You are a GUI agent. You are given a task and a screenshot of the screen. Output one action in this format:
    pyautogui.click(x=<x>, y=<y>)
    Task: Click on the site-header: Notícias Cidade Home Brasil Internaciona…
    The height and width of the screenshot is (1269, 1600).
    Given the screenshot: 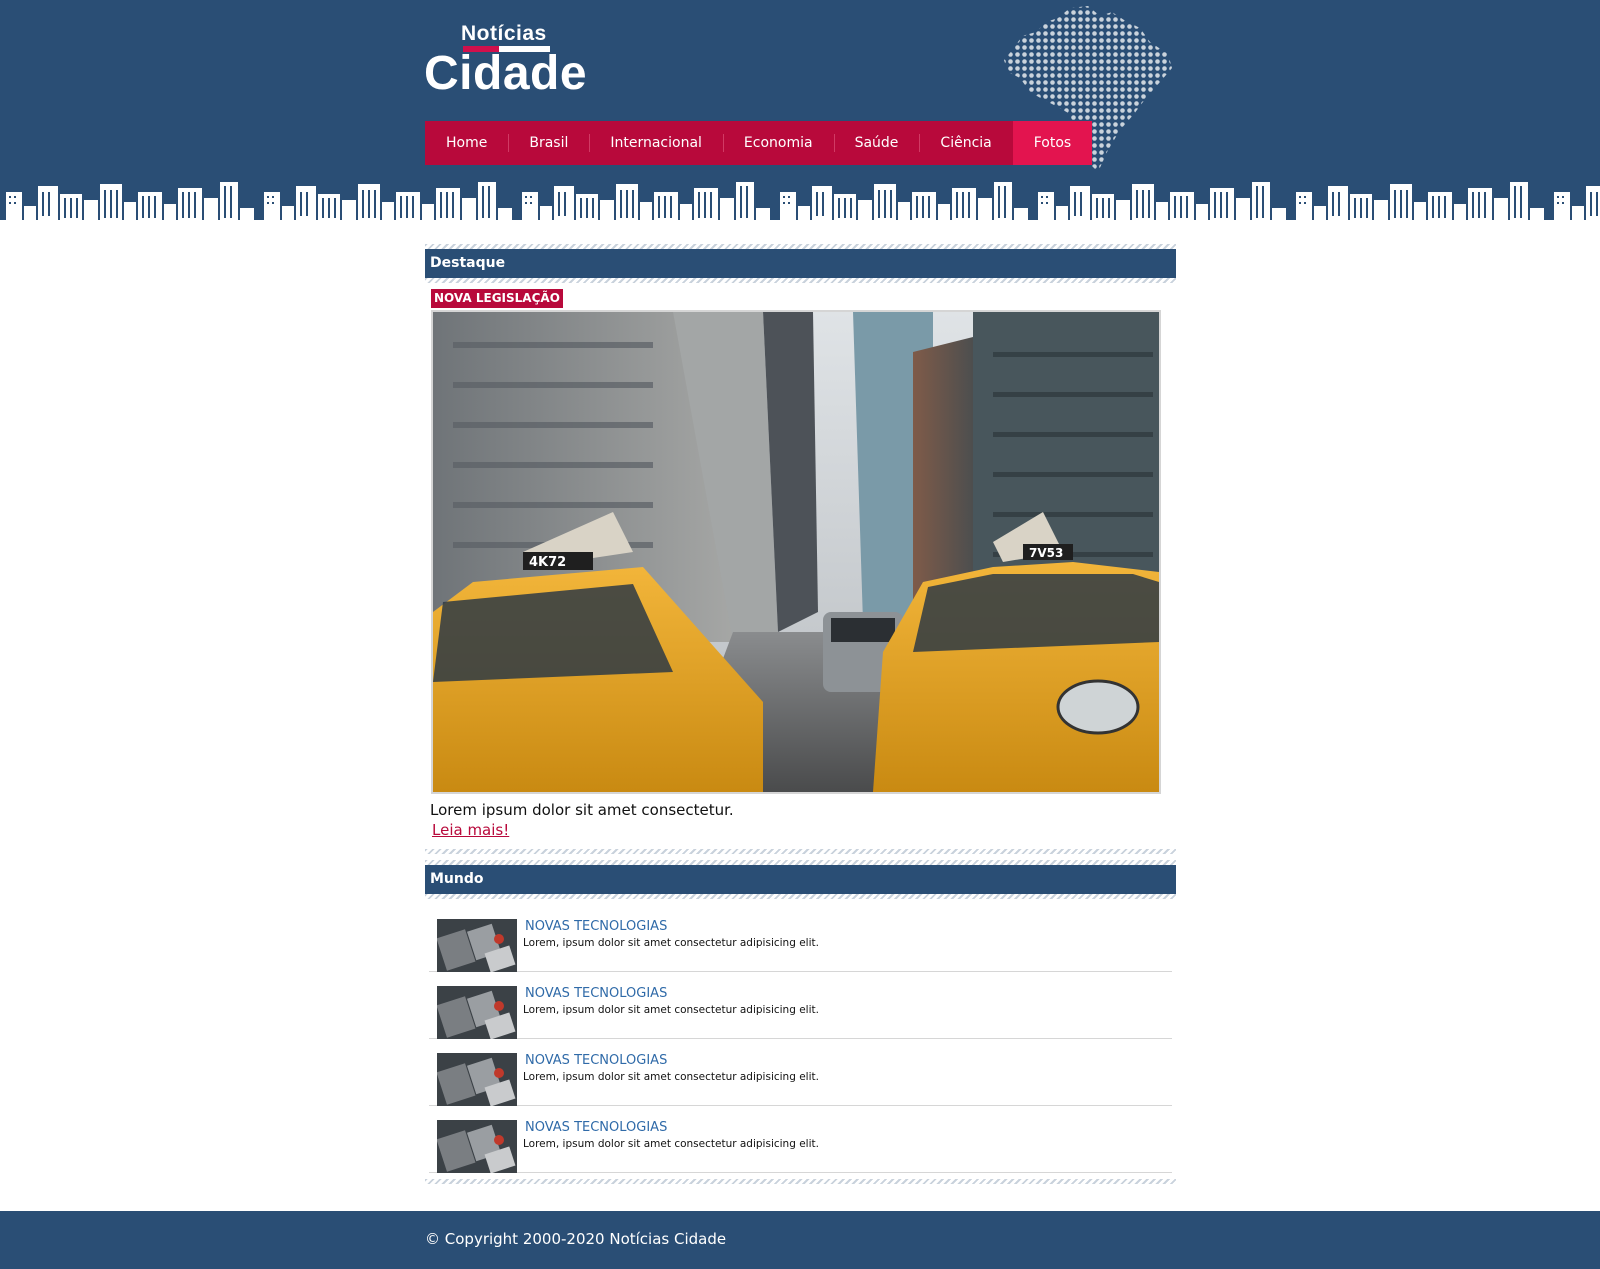 What is the action you would take?
    pyautogui.click(x=800, y=92)
    